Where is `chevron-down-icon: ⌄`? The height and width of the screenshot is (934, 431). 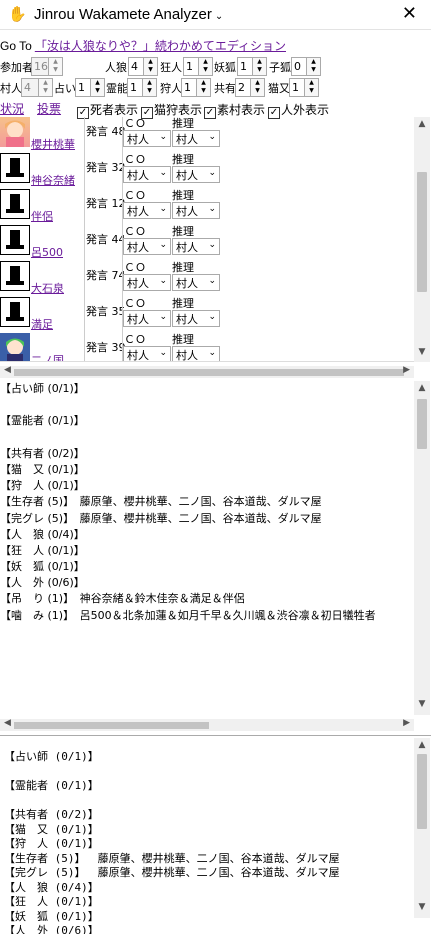 chevron-down-icon: ⌄ is located at coordinates (219, 16).